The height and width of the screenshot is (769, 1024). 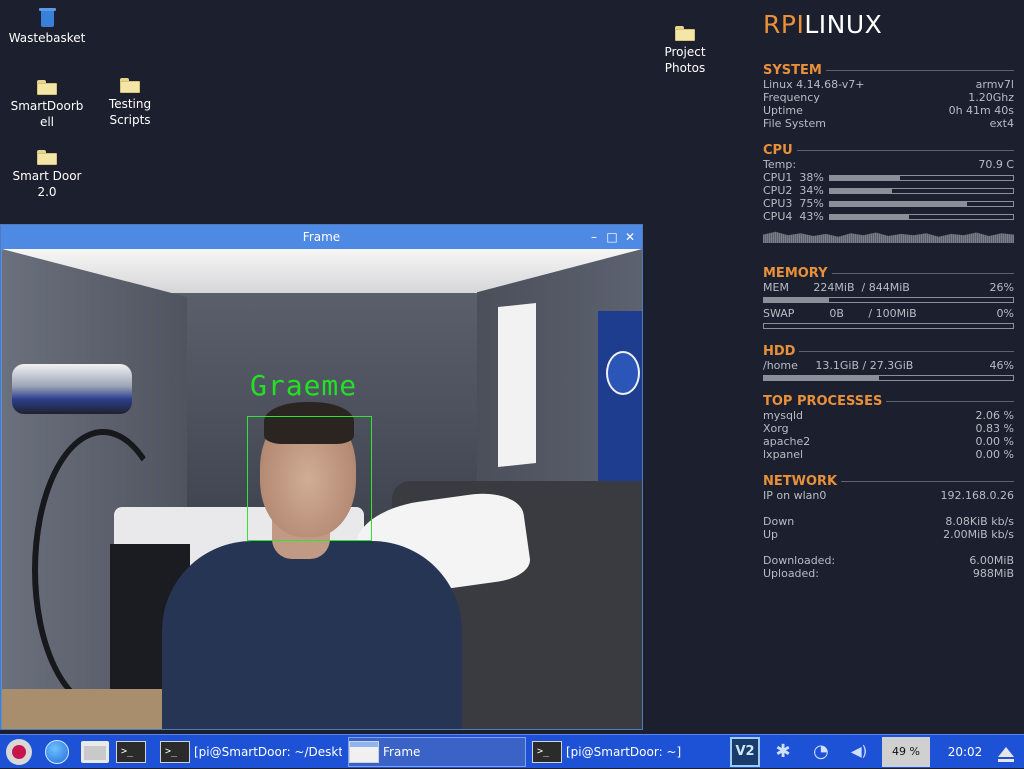 I want to click on window-title: Frame, so click(x=321, y=237).